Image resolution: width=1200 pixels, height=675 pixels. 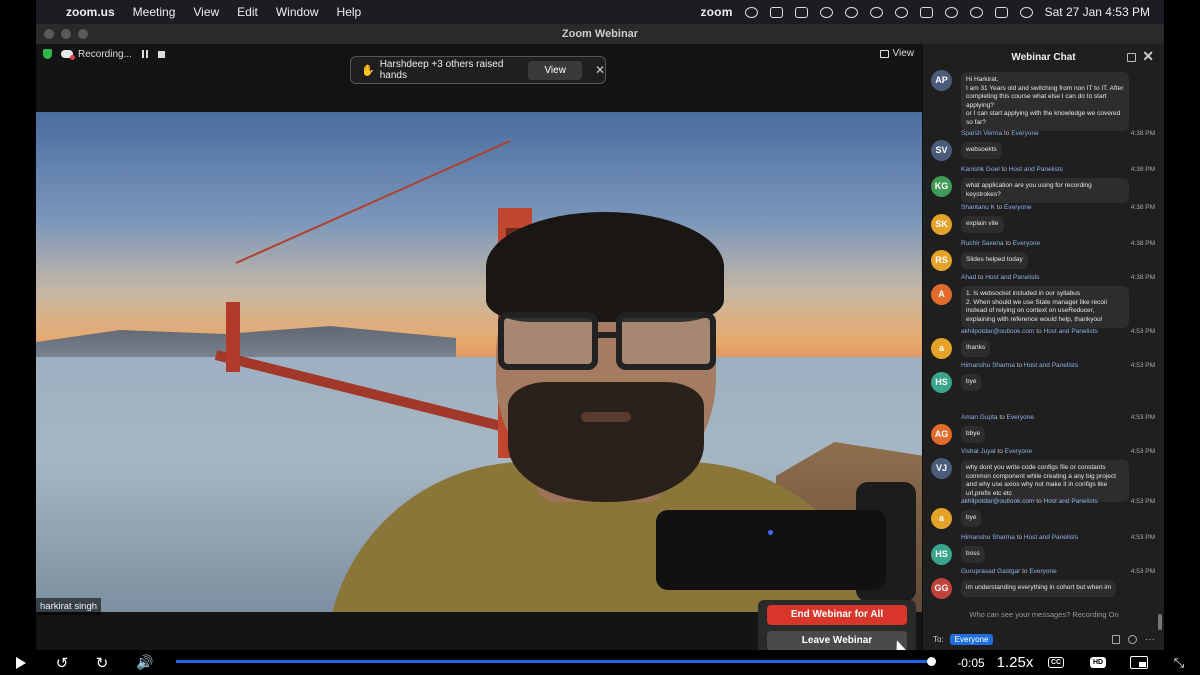 I want to click on tea-icon, so click(x=776, y=12).